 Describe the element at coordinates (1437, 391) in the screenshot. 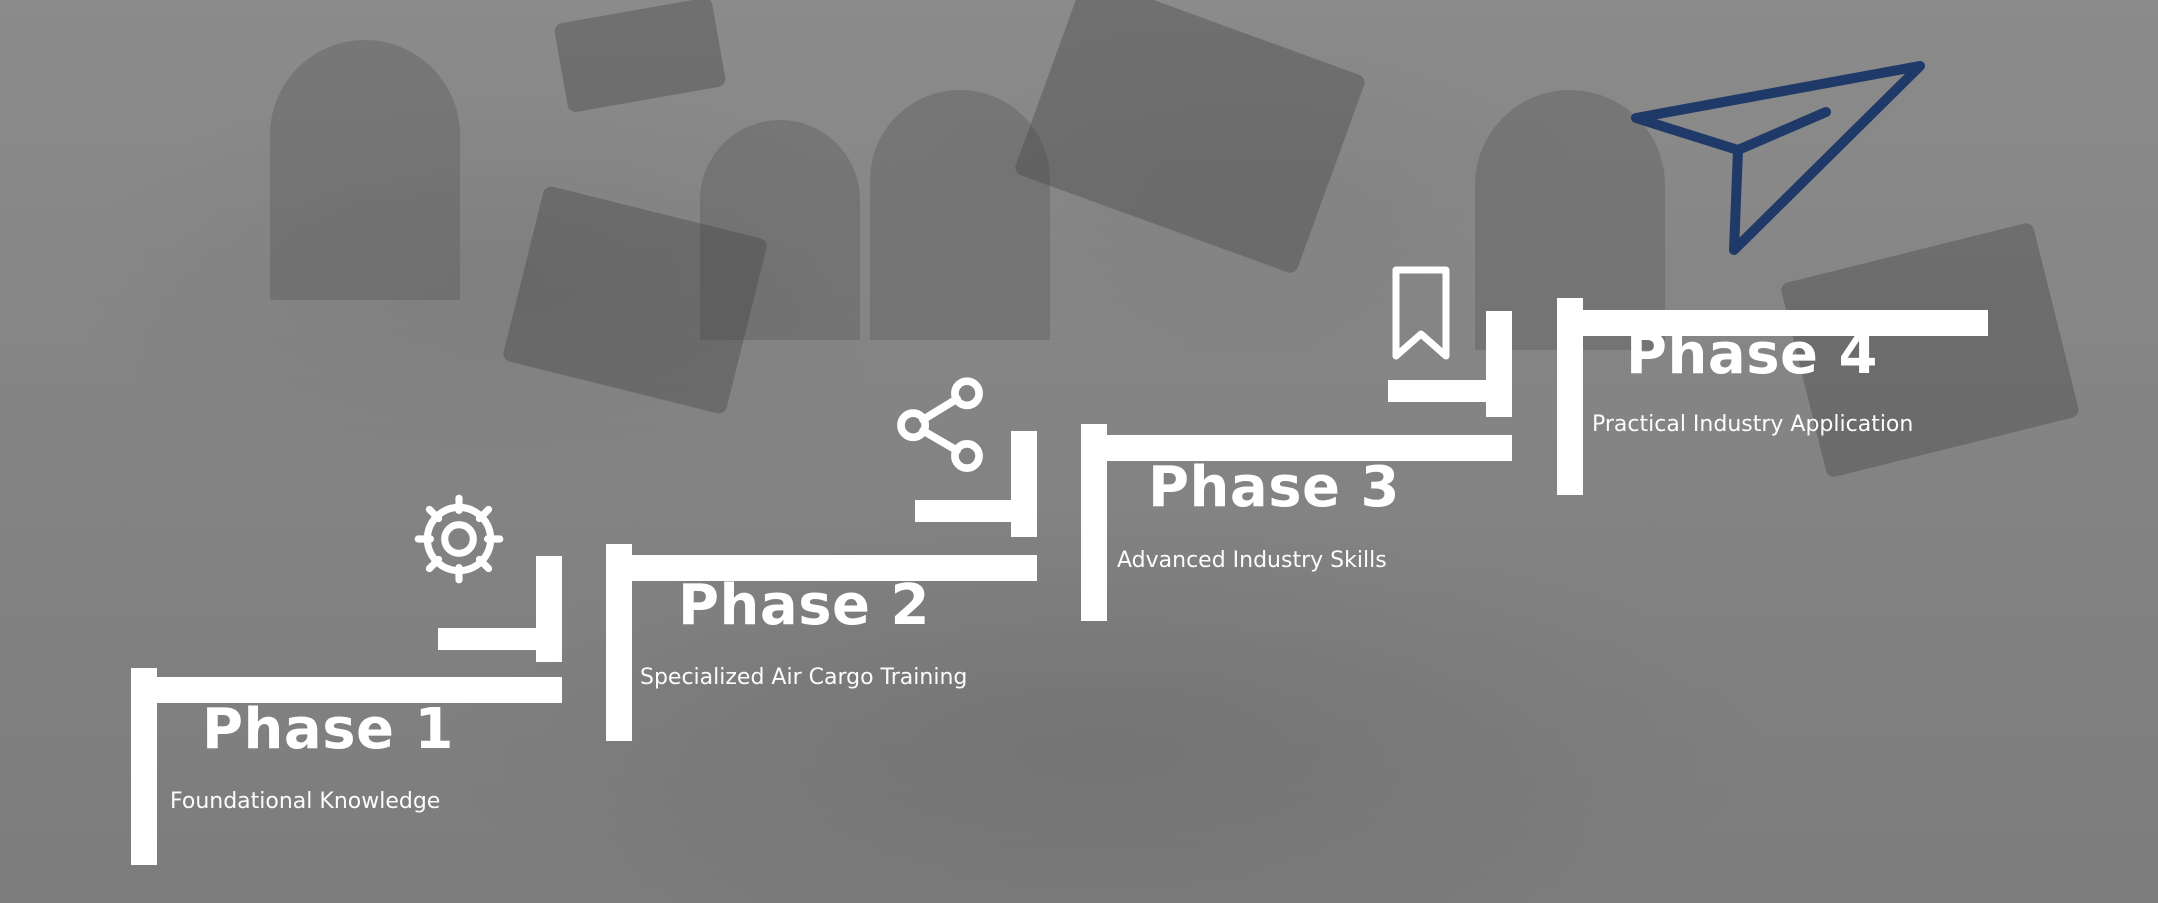

I see `phase-3-icon-base` at that location.